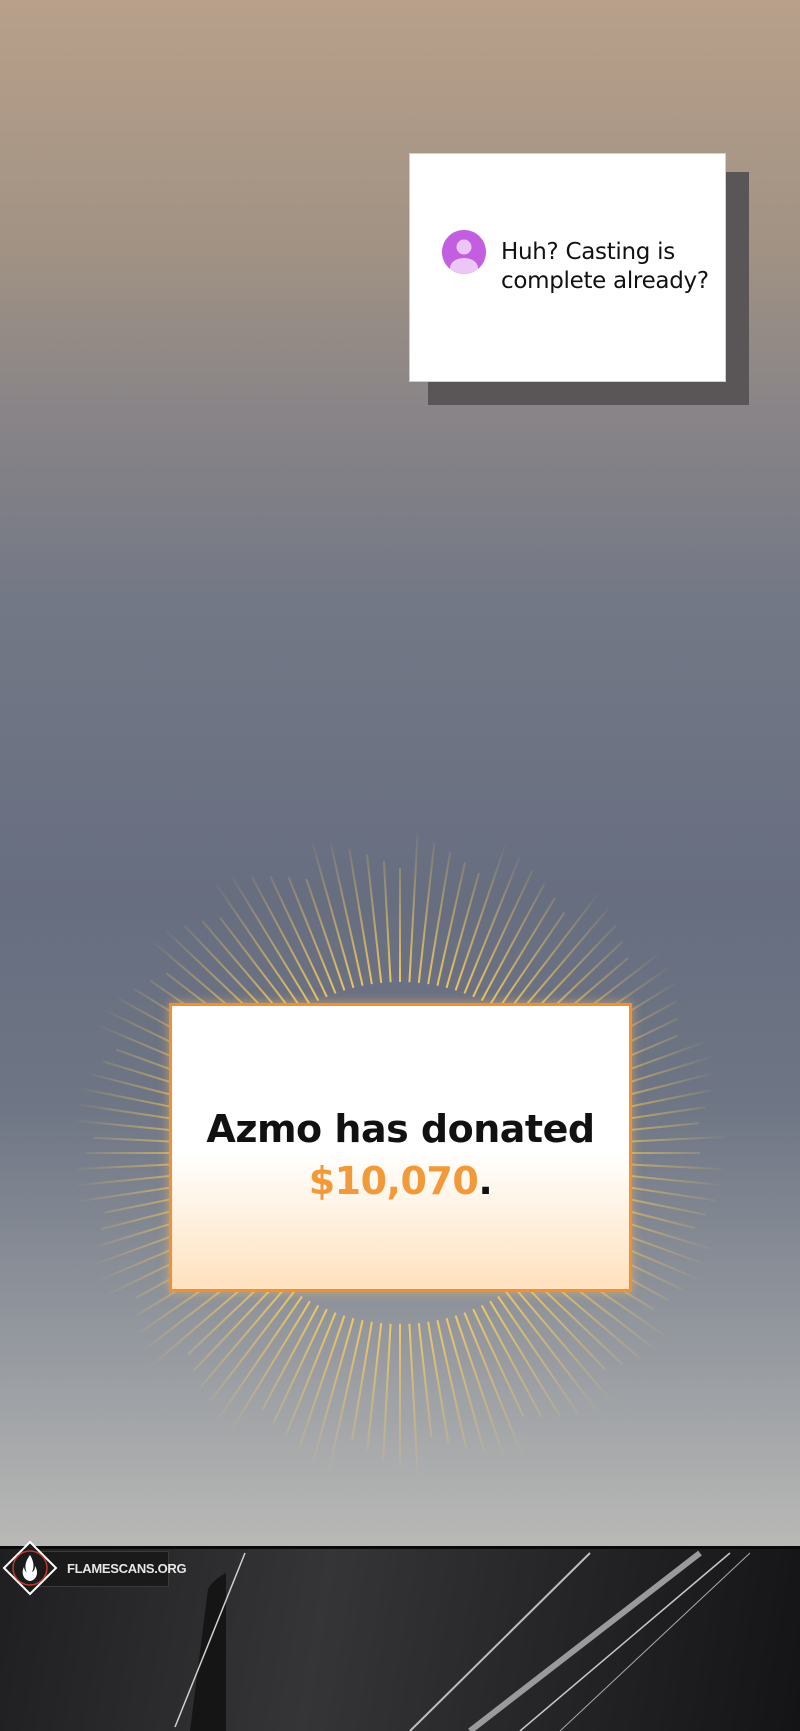 This screenshot has height=1731, width=800. I want to click on chat-message-text: Huh? Casting is complete already?, so click(605, 266).